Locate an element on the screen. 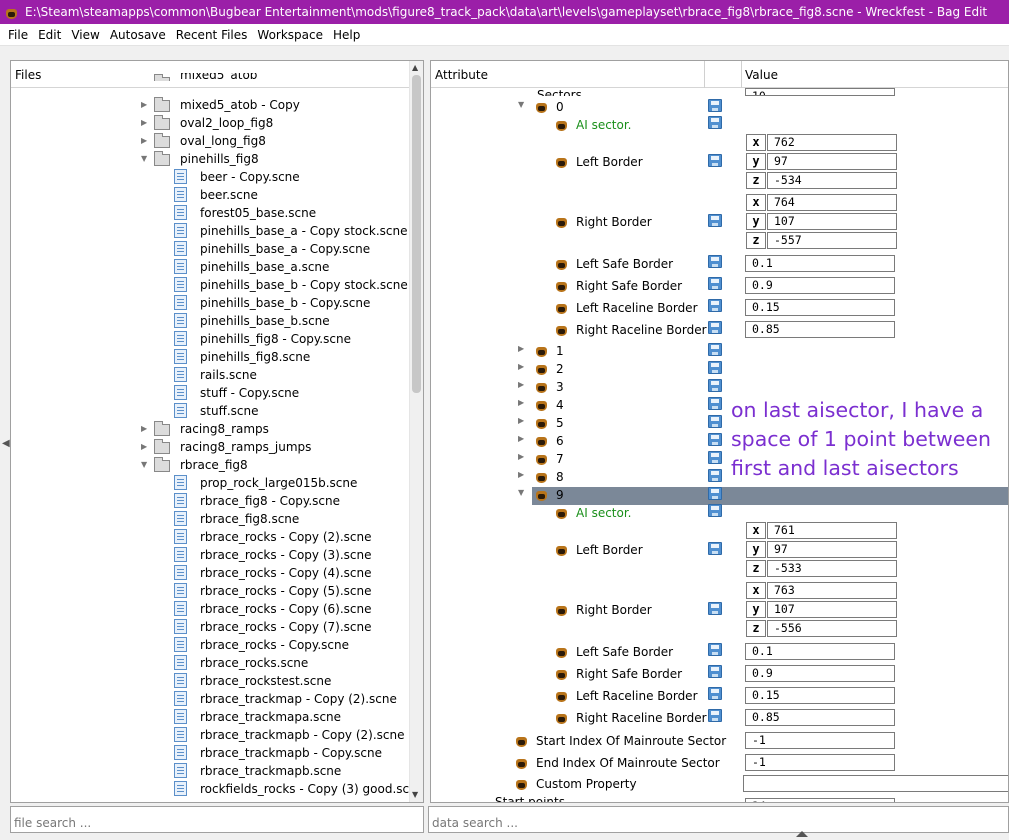 The height and width of the screenshot is (840, 1009). value-column-header: Value is located at coordinates (761, 75).